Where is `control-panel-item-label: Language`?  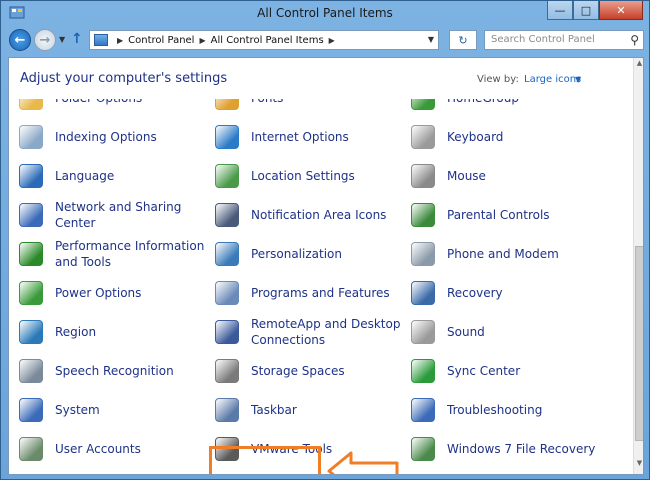
control-panel-item-label: Language is located at coordinates (85, 176).